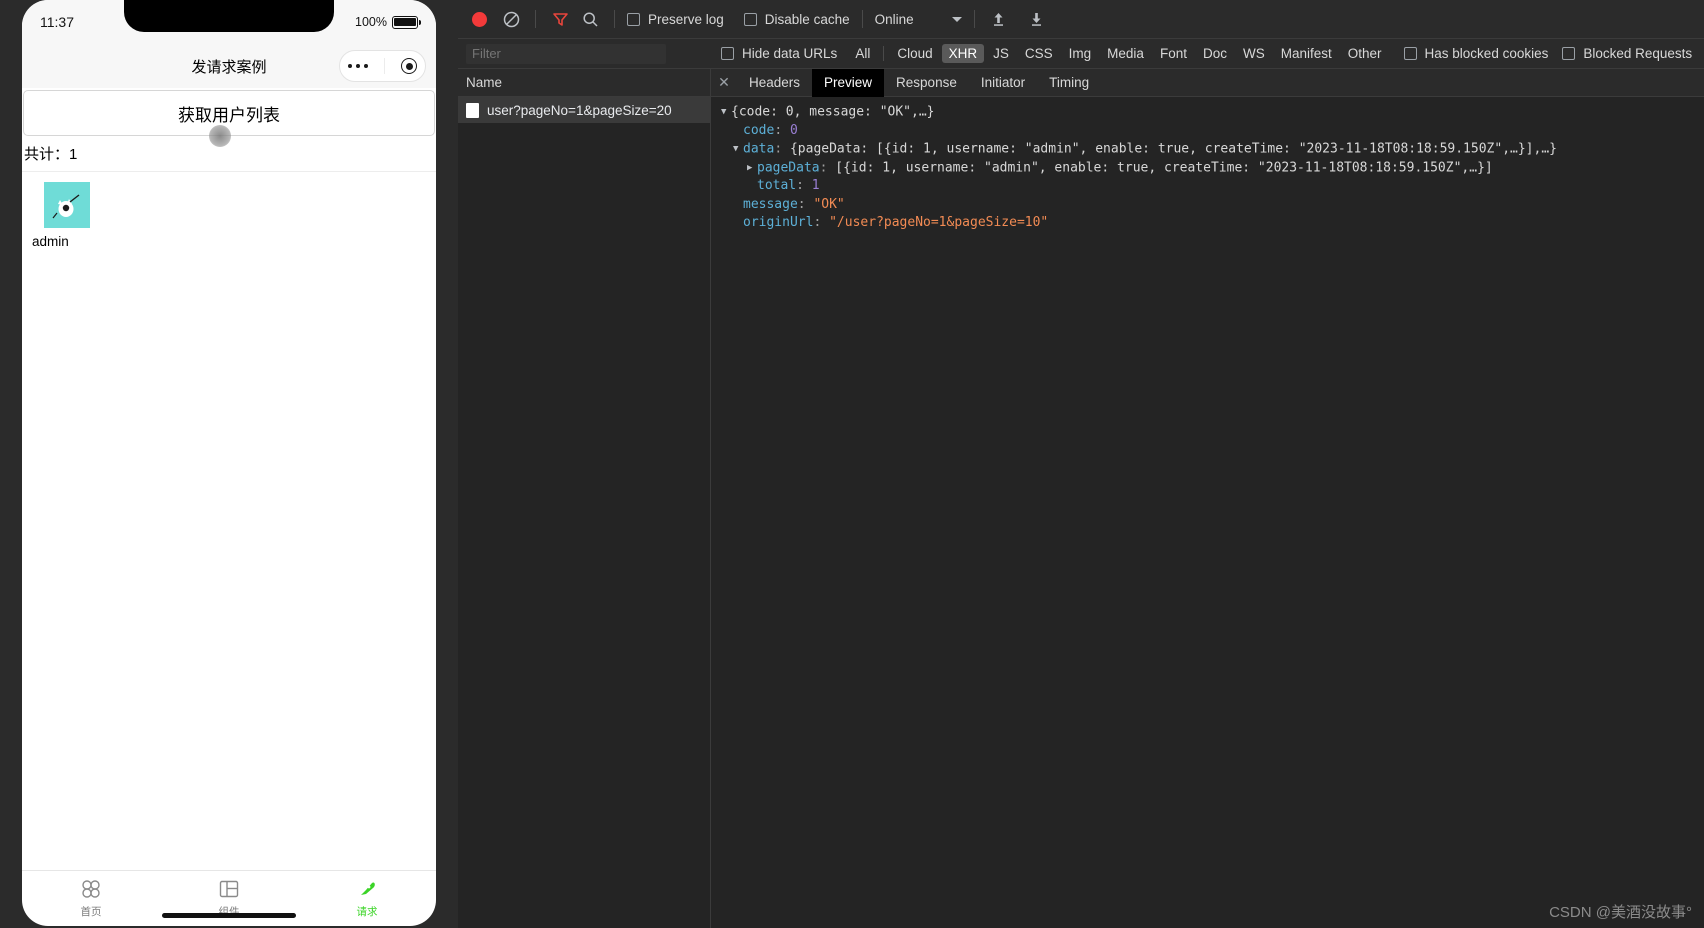 Image resolution: width=1704 pixels, height=928 pixels. Describe the element at coordinates (815, 185) in the screenshot. I see `json-value-total: 1` at that location.